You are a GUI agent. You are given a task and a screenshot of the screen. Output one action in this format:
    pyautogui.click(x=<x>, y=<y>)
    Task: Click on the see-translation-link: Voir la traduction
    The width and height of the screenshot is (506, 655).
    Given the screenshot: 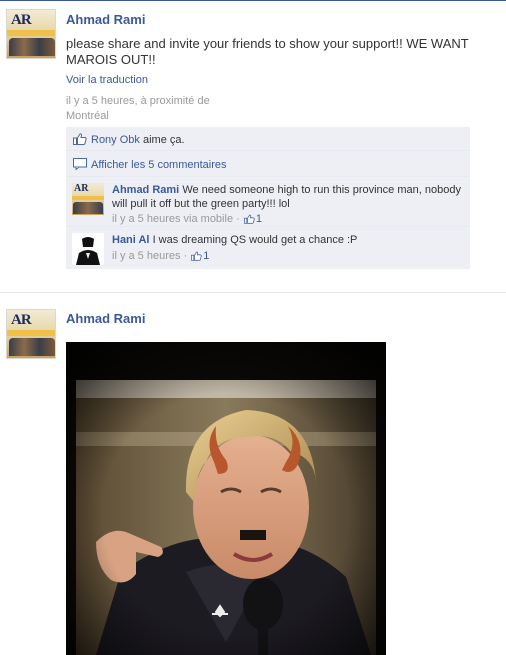 What is the action you would take?
    pyautogui.click(x=107, y=80)
    